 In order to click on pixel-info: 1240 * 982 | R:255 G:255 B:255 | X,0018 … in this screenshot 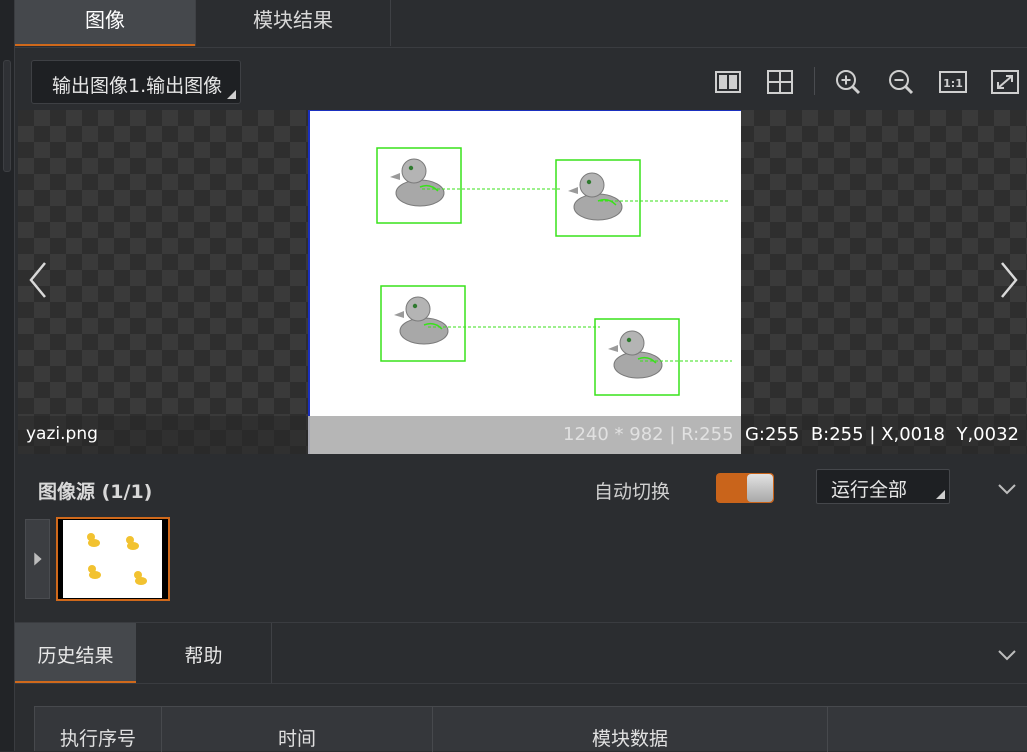, I will do `click(791, 434)`.